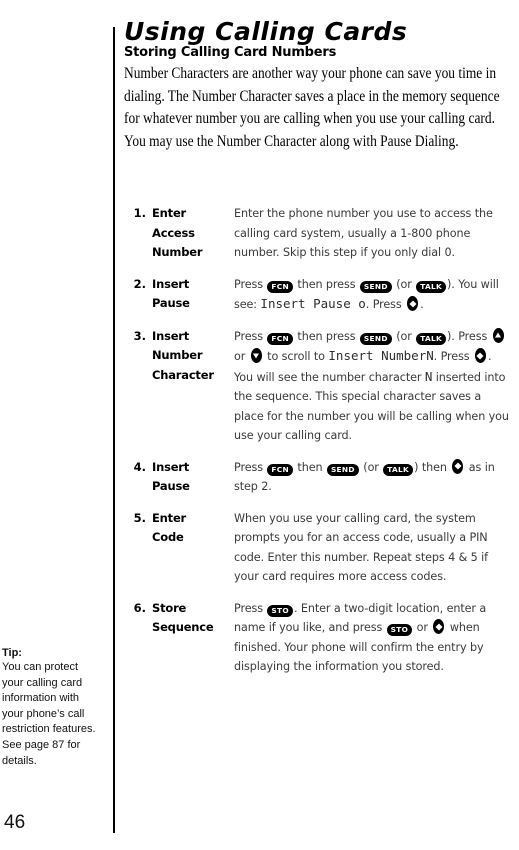  I want to click on step-label: Insert Number Character, so click(190, 356).